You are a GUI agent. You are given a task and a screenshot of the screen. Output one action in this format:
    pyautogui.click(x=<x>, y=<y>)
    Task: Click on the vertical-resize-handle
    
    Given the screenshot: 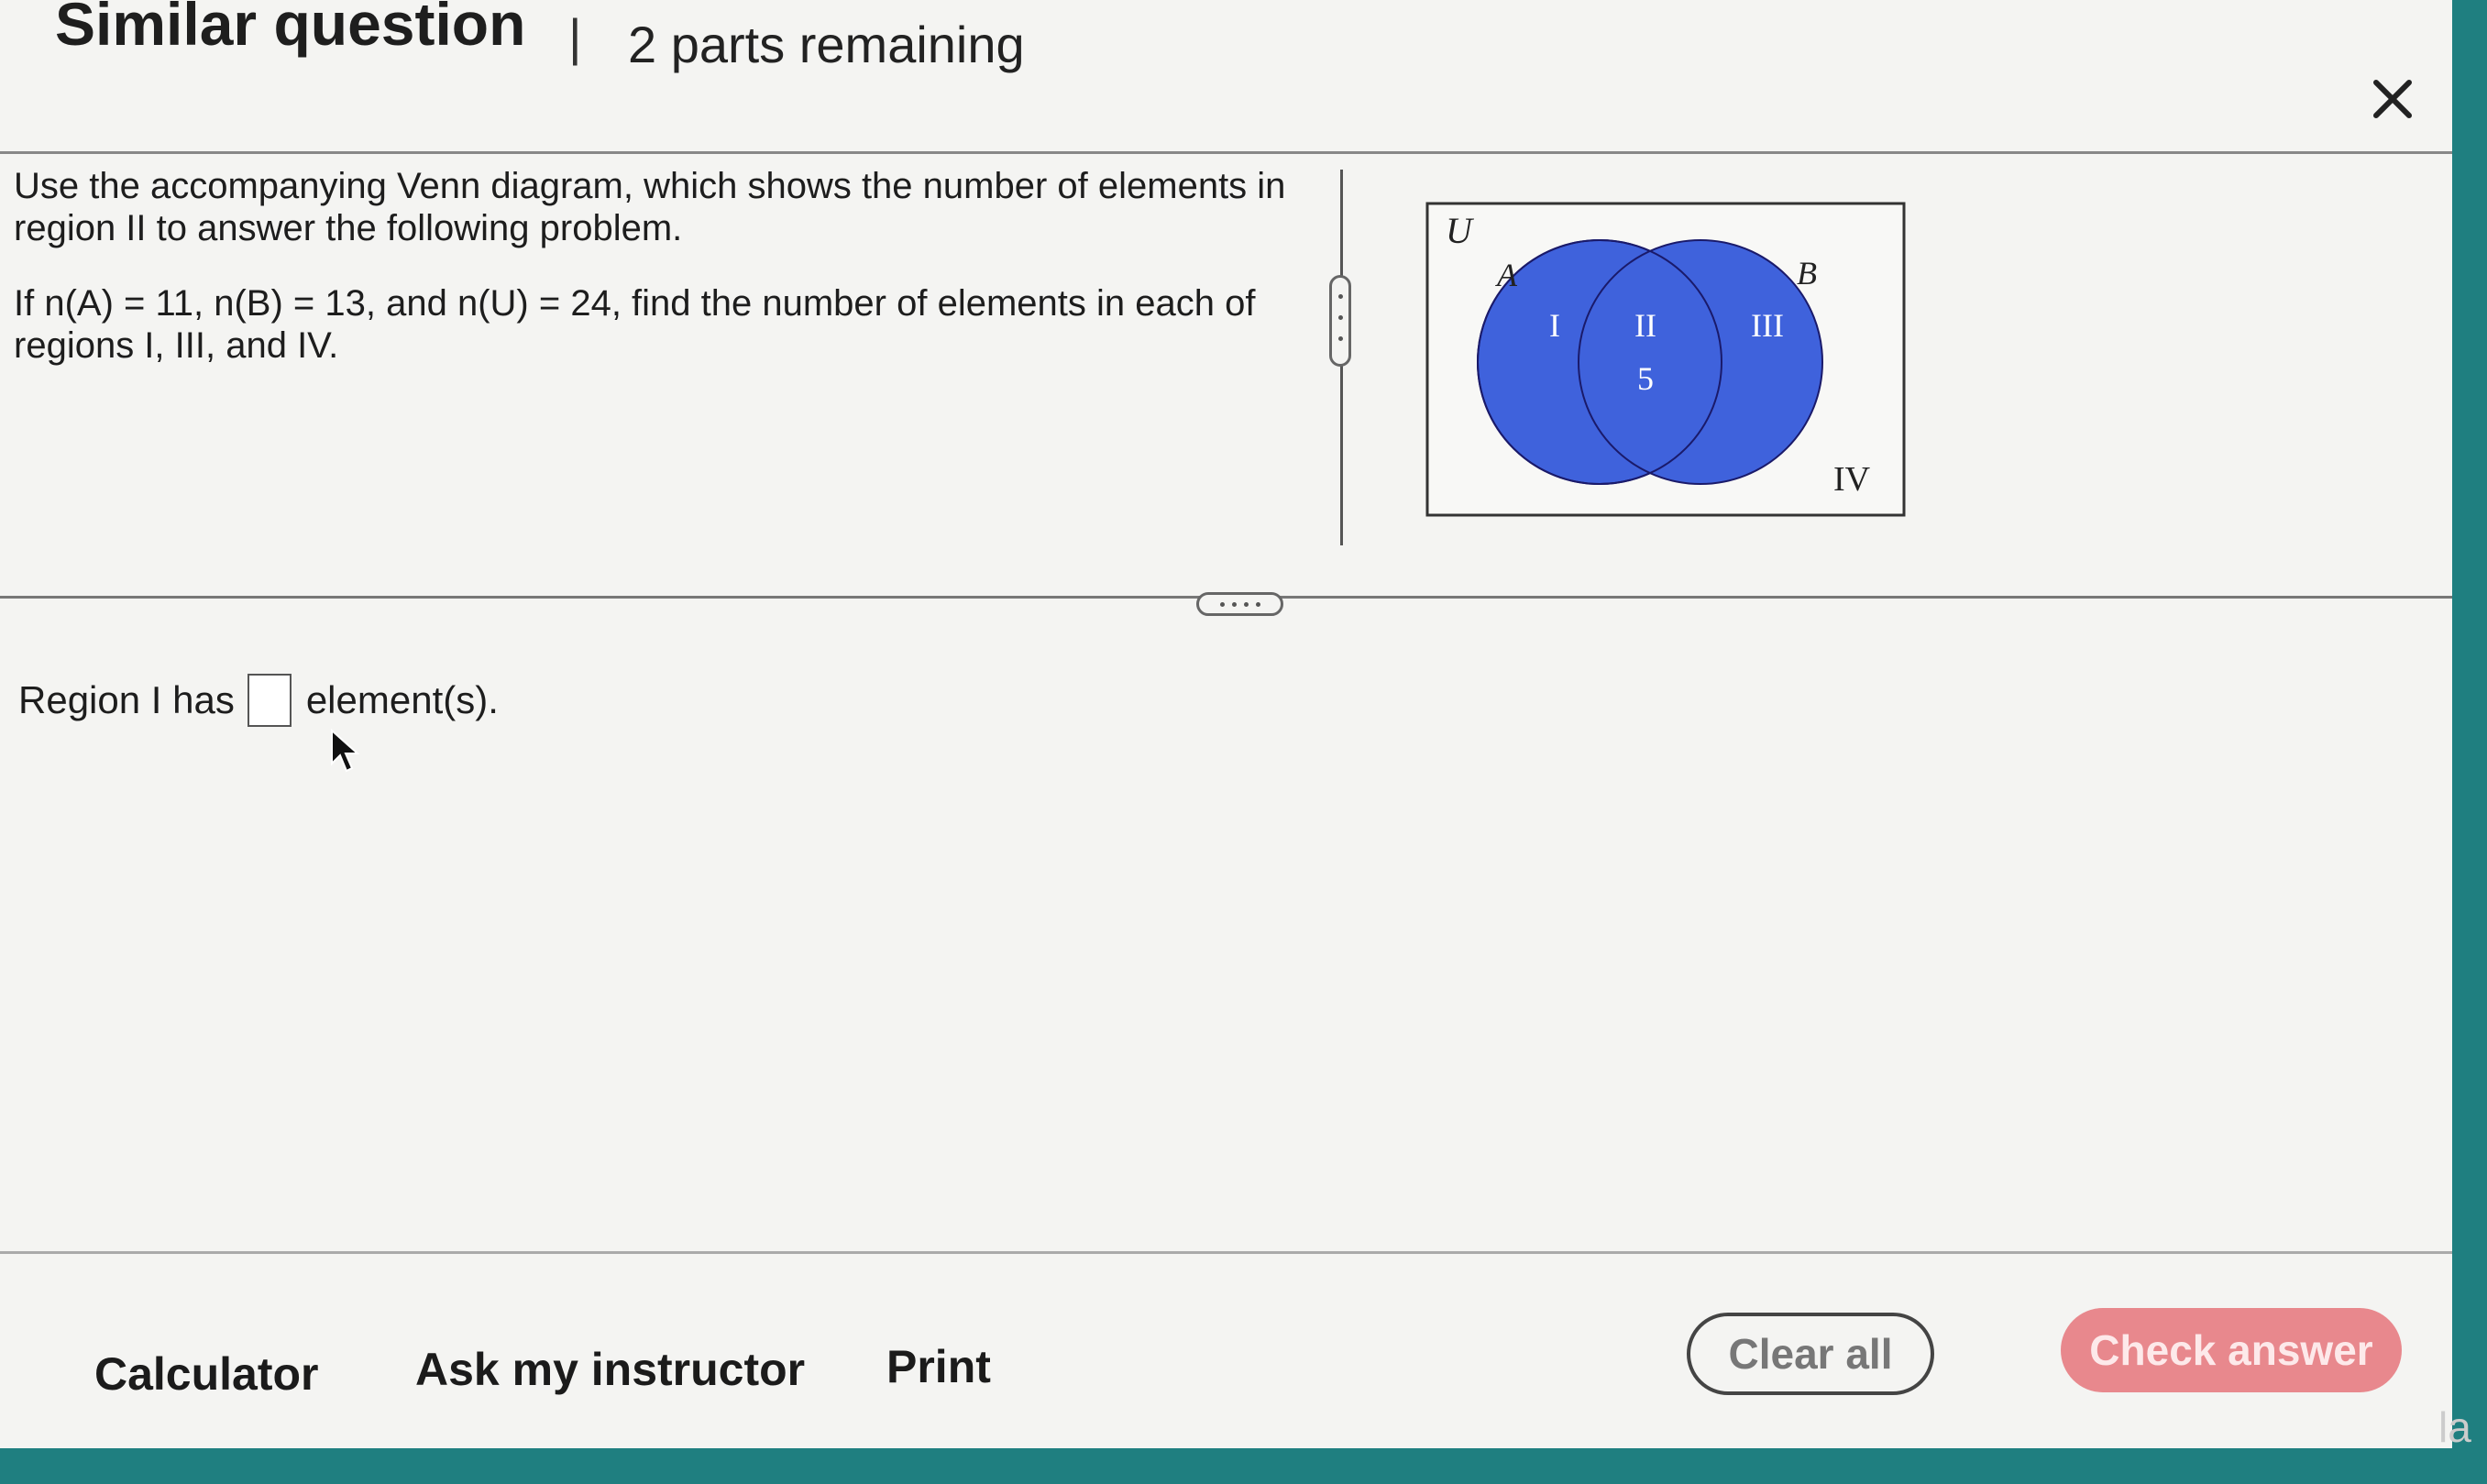 What is the action you would take?
    pyautogui.click(x=1340, y=321)
    